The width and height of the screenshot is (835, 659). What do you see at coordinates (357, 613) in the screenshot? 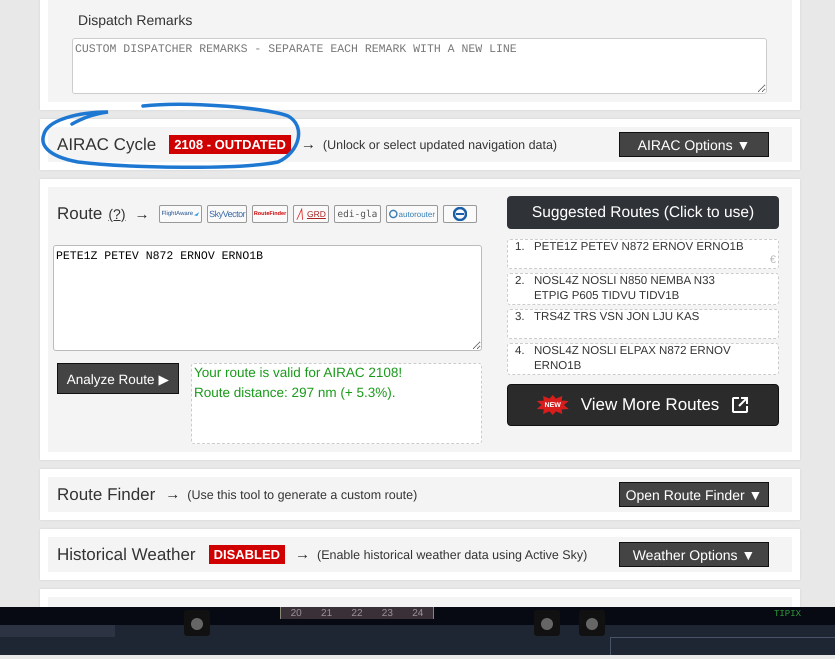
I see `scale-strip: 20 21 22 23 24` at bounding box center [357, 613].